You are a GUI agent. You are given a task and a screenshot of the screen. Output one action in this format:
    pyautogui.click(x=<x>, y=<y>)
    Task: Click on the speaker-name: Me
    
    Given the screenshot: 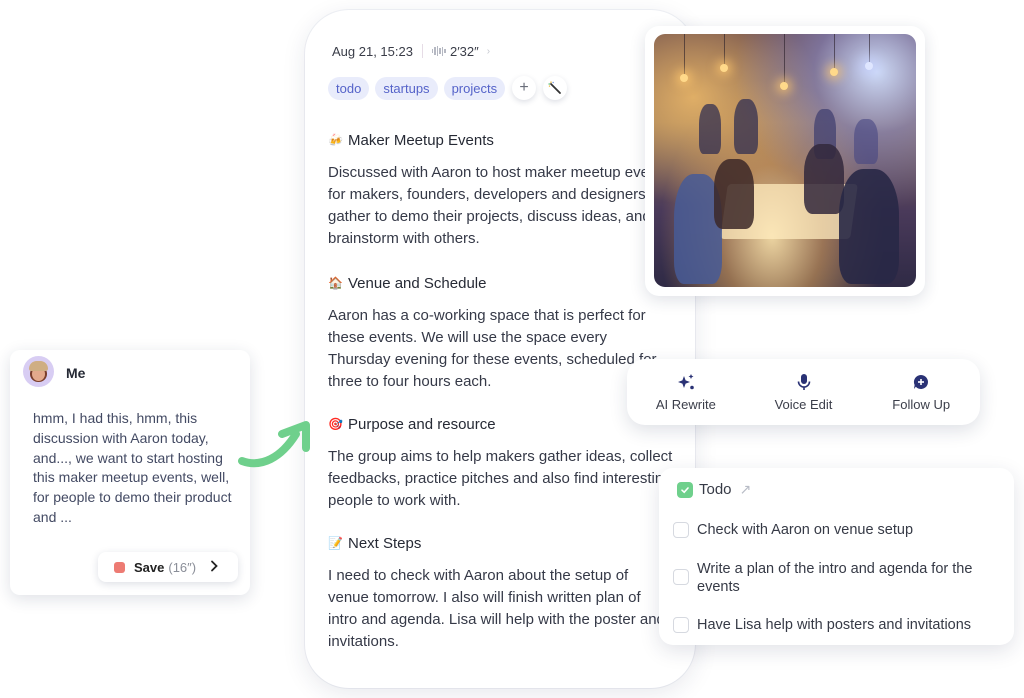 What is the action you would take?
    pyautogui.click(x=76, y=373)
    